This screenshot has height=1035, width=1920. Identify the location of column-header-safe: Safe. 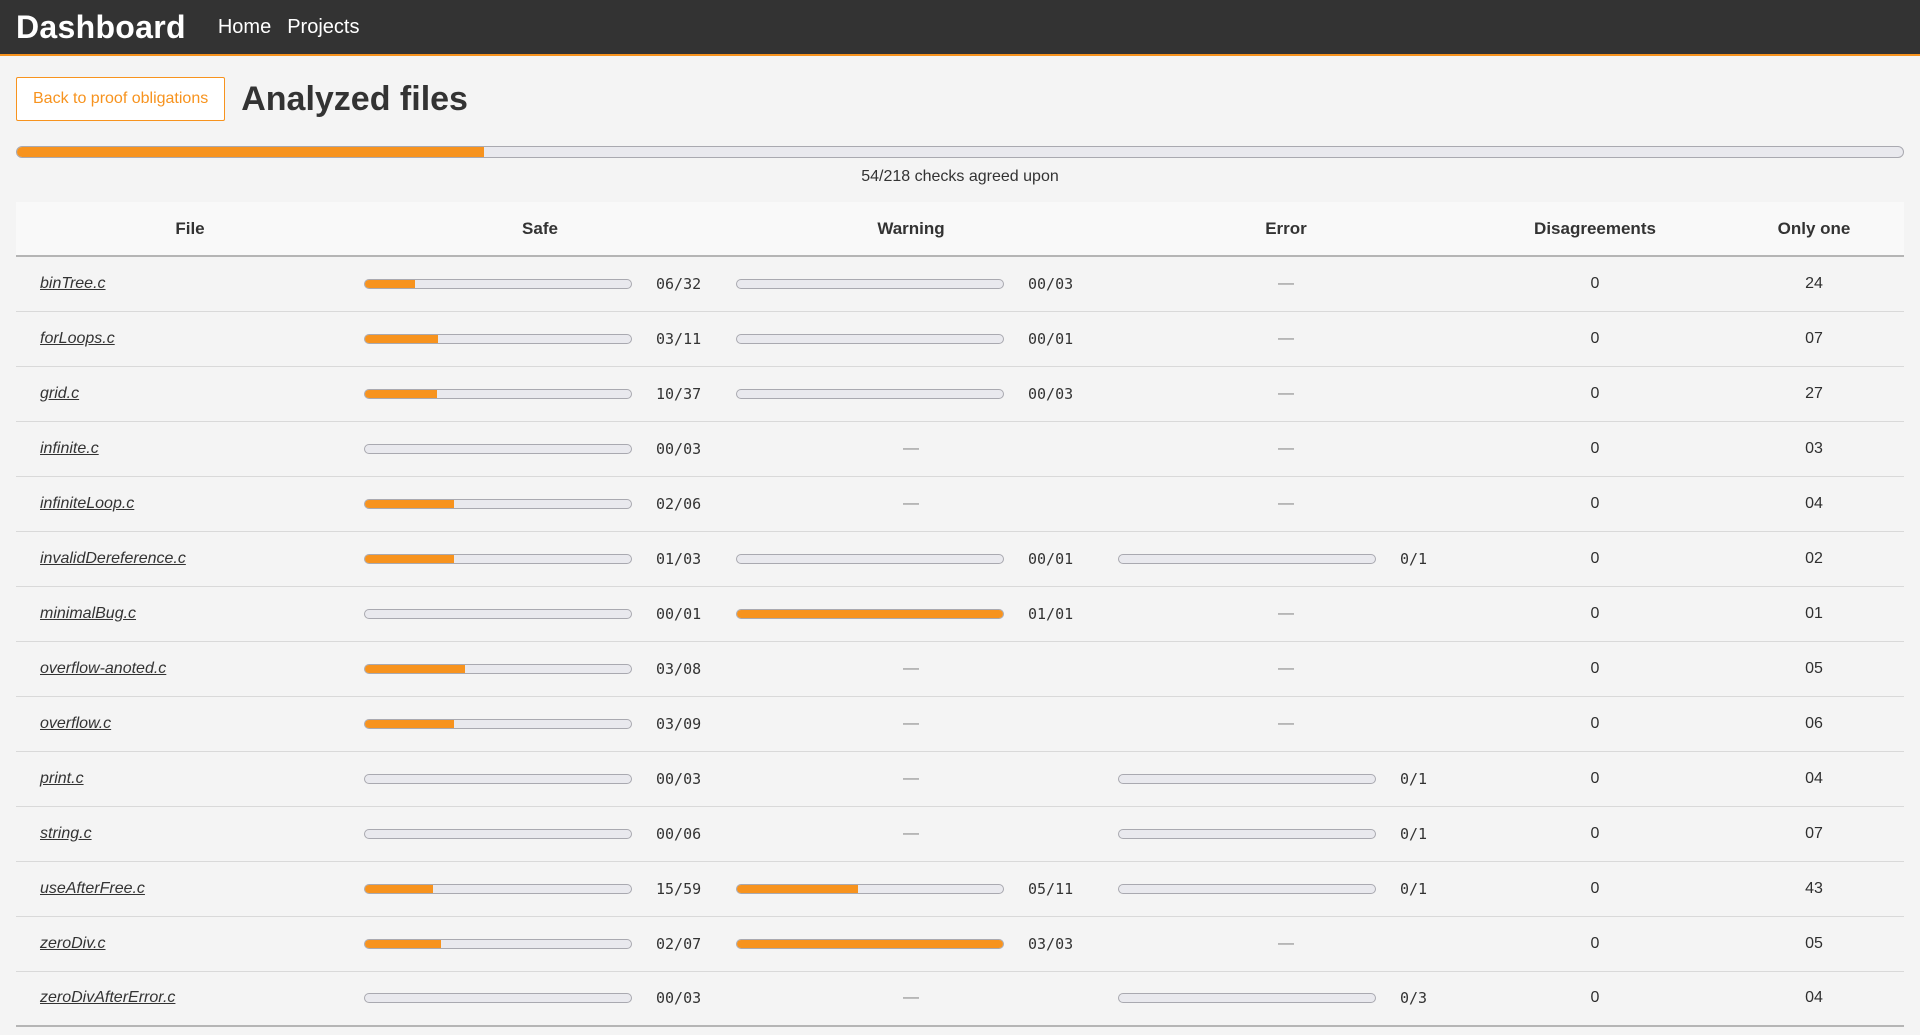
(540, 229).